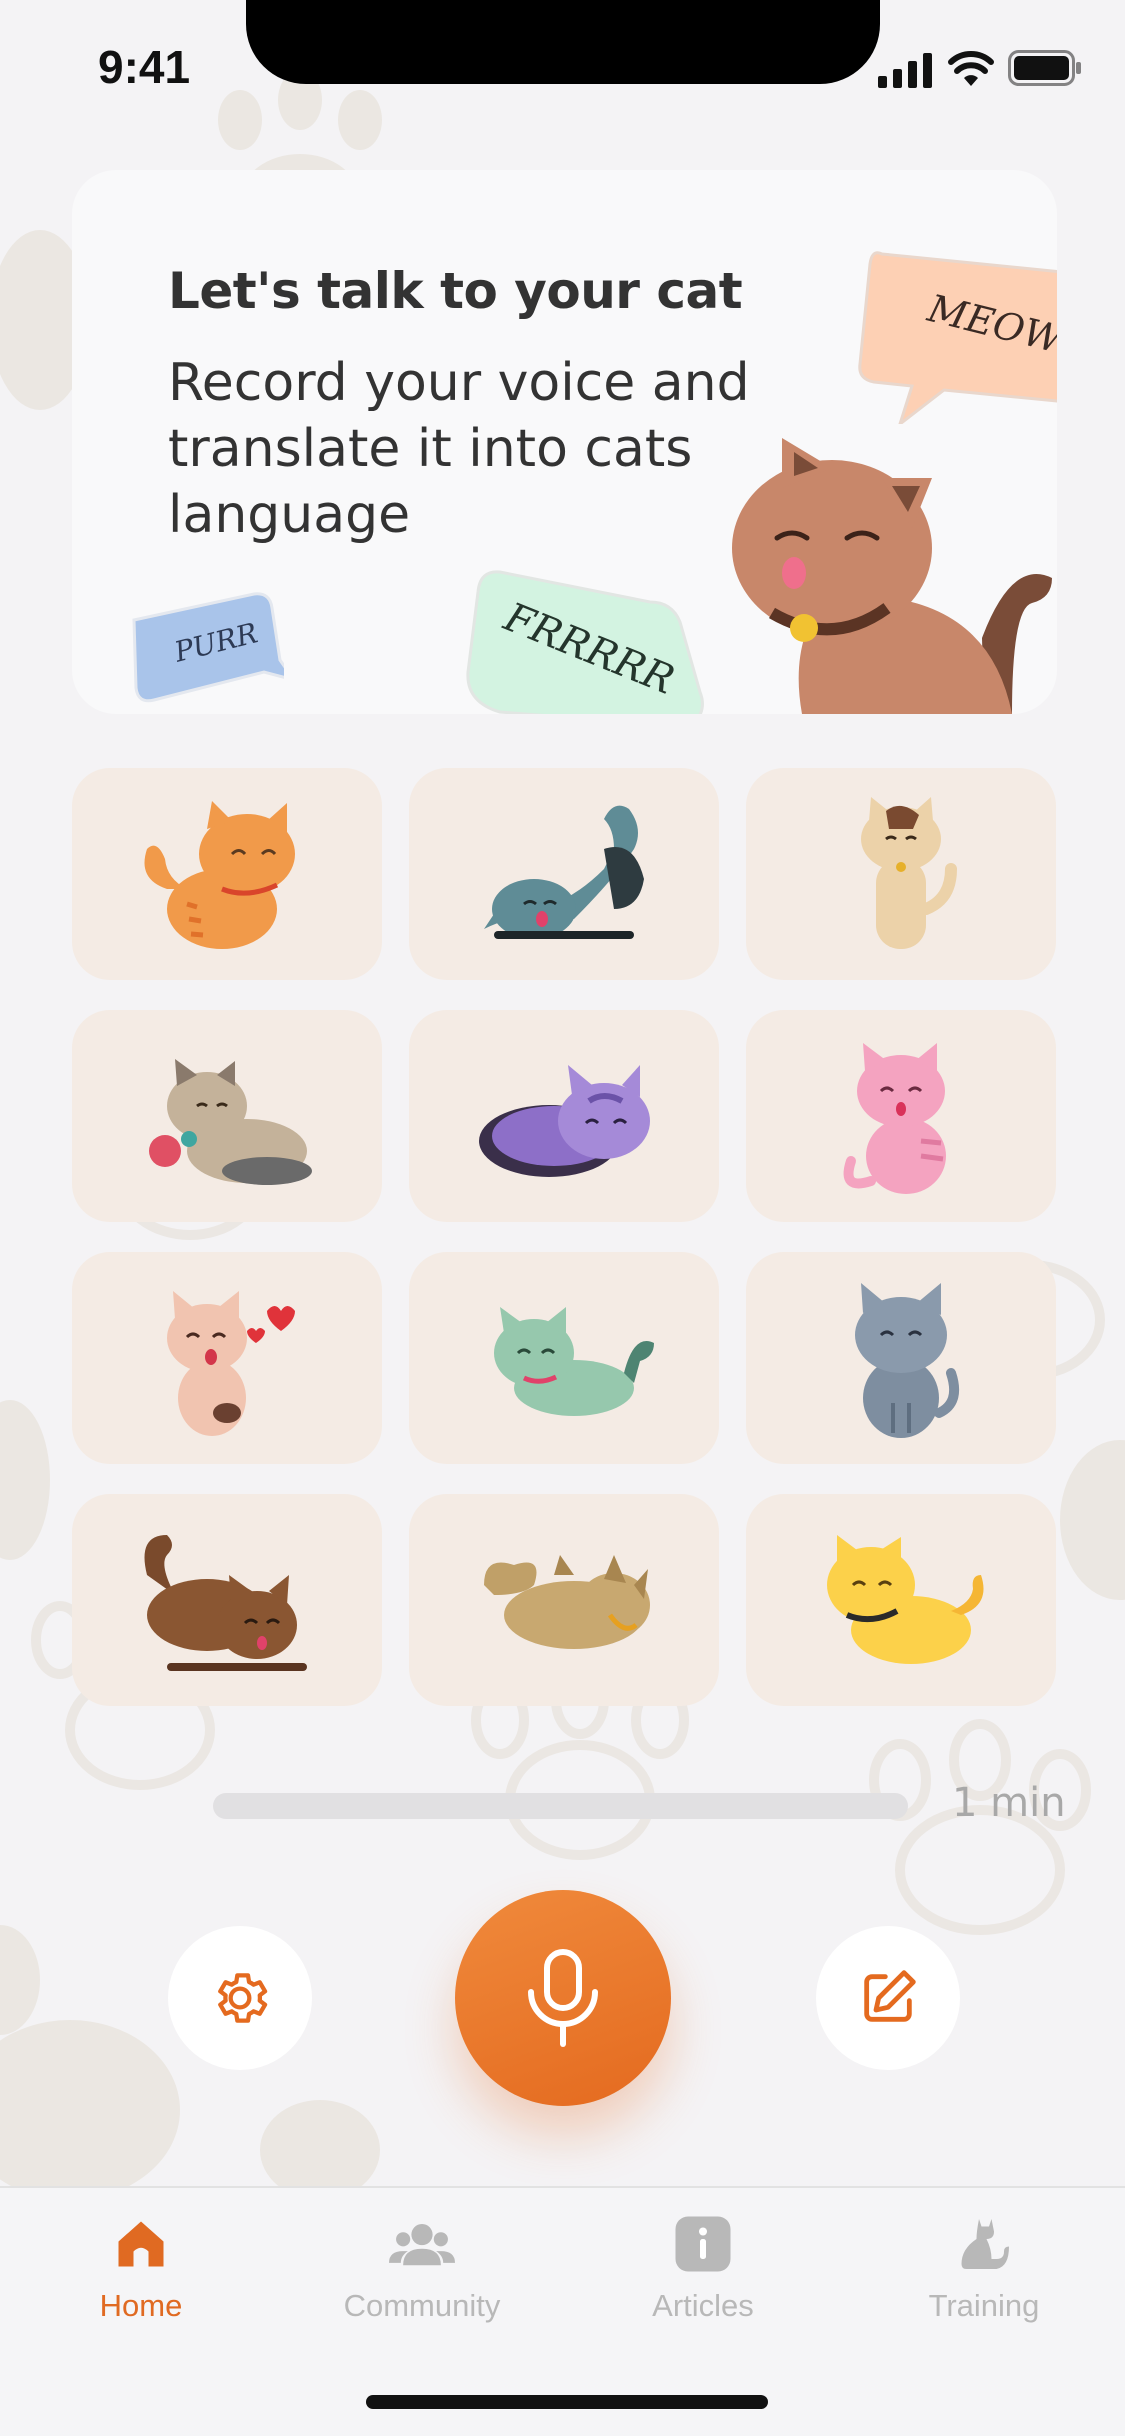  Describe the element at coordinates (1009, 1803) in the screenshot. I see `recording-duration-label: 1 min` at that location.